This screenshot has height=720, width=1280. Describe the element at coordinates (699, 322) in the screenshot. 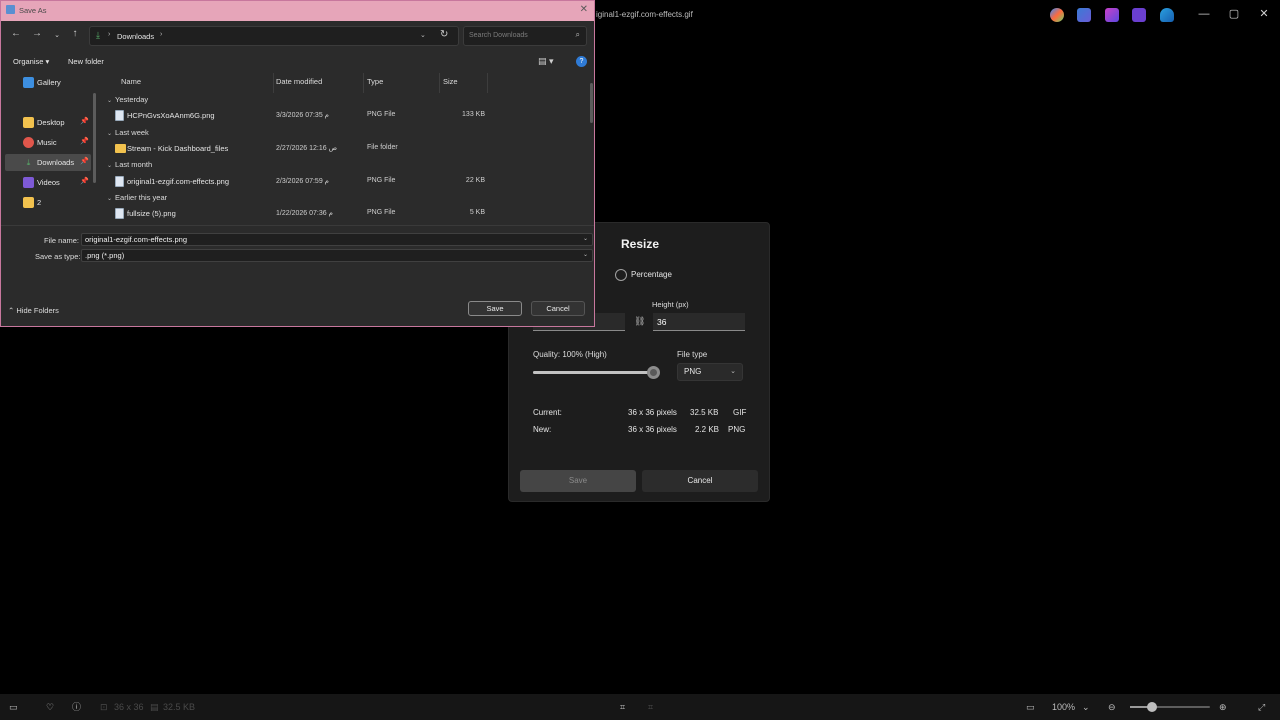

I see `height-input: 36` at that location.